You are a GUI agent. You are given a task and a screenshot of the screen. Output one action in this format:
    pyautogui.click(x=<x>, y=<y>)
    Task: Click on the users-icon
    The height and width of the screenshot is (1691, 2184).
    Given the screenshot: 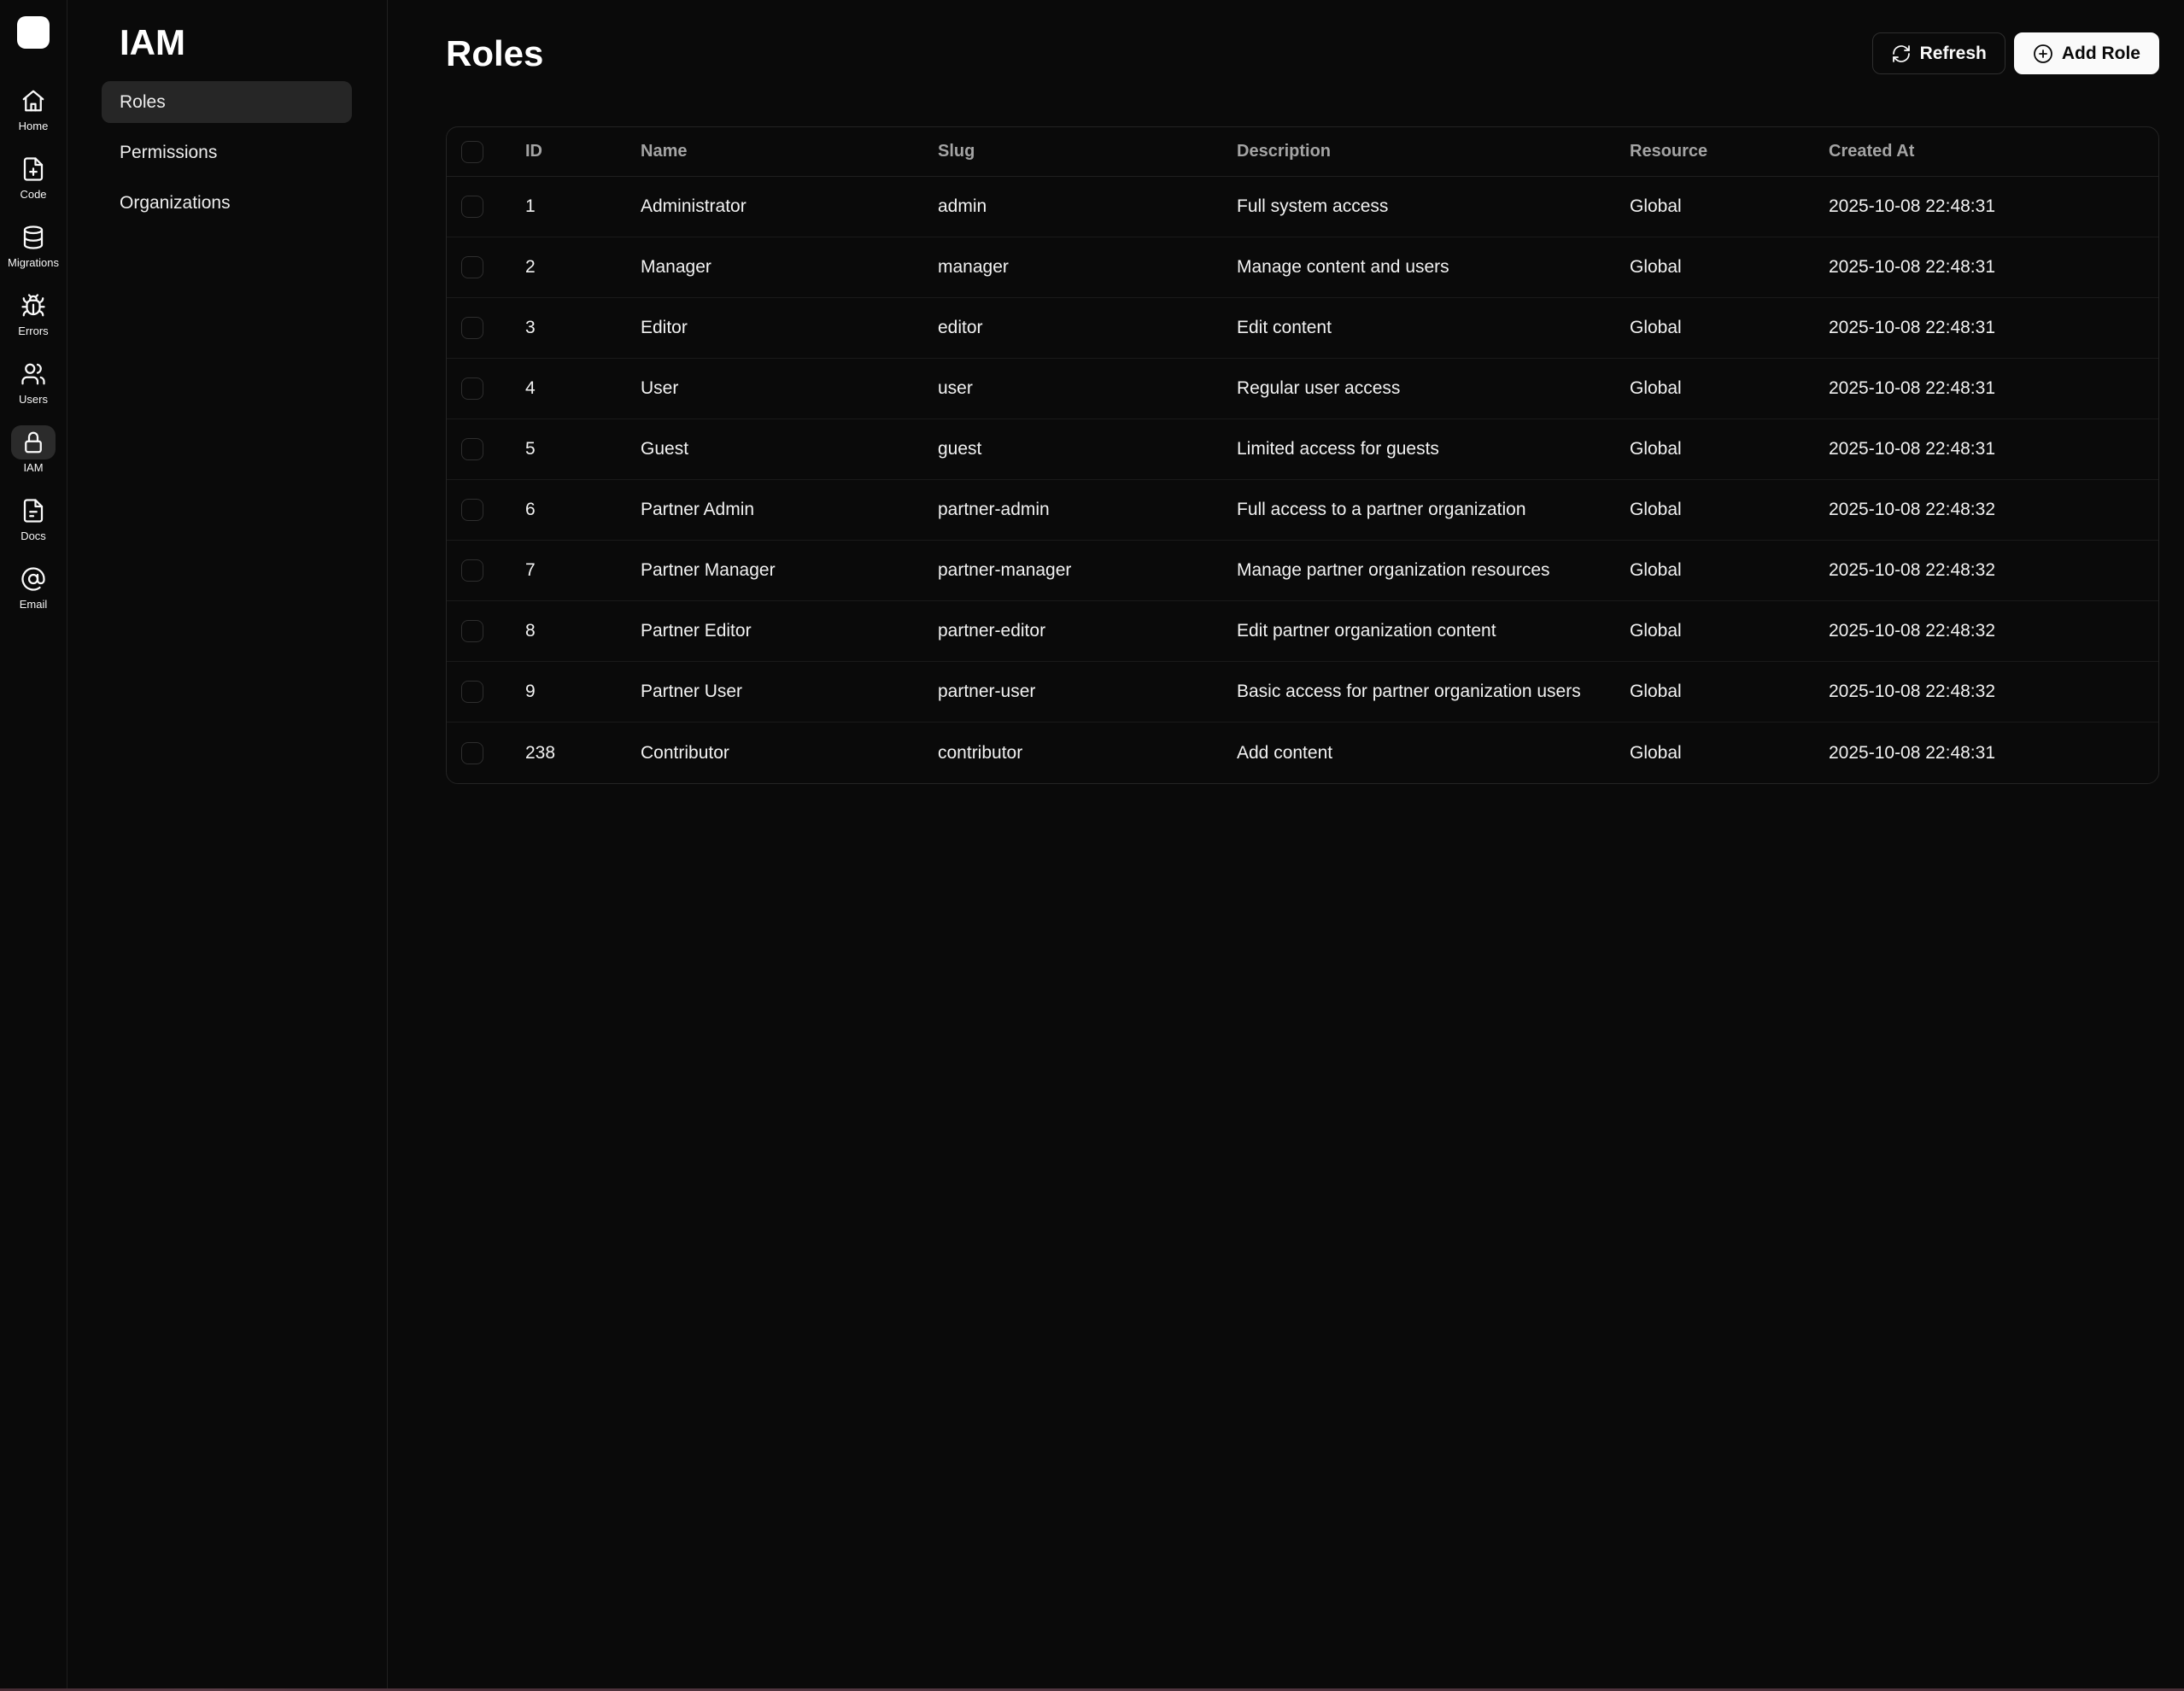 What is the action you would take?
    pyautogui.click(x=33, y=374)
    